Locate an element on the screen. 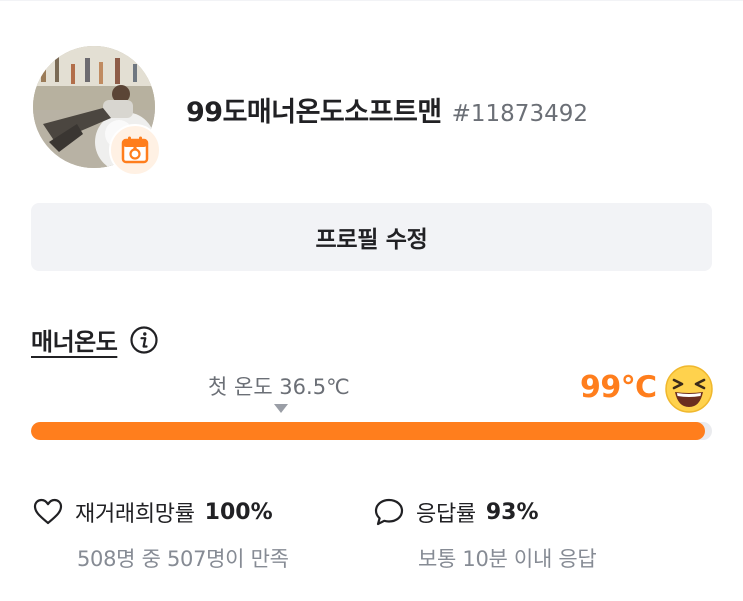 The image size is (743, 601). user-id: #11873492 is located at coordinates (519, 114).